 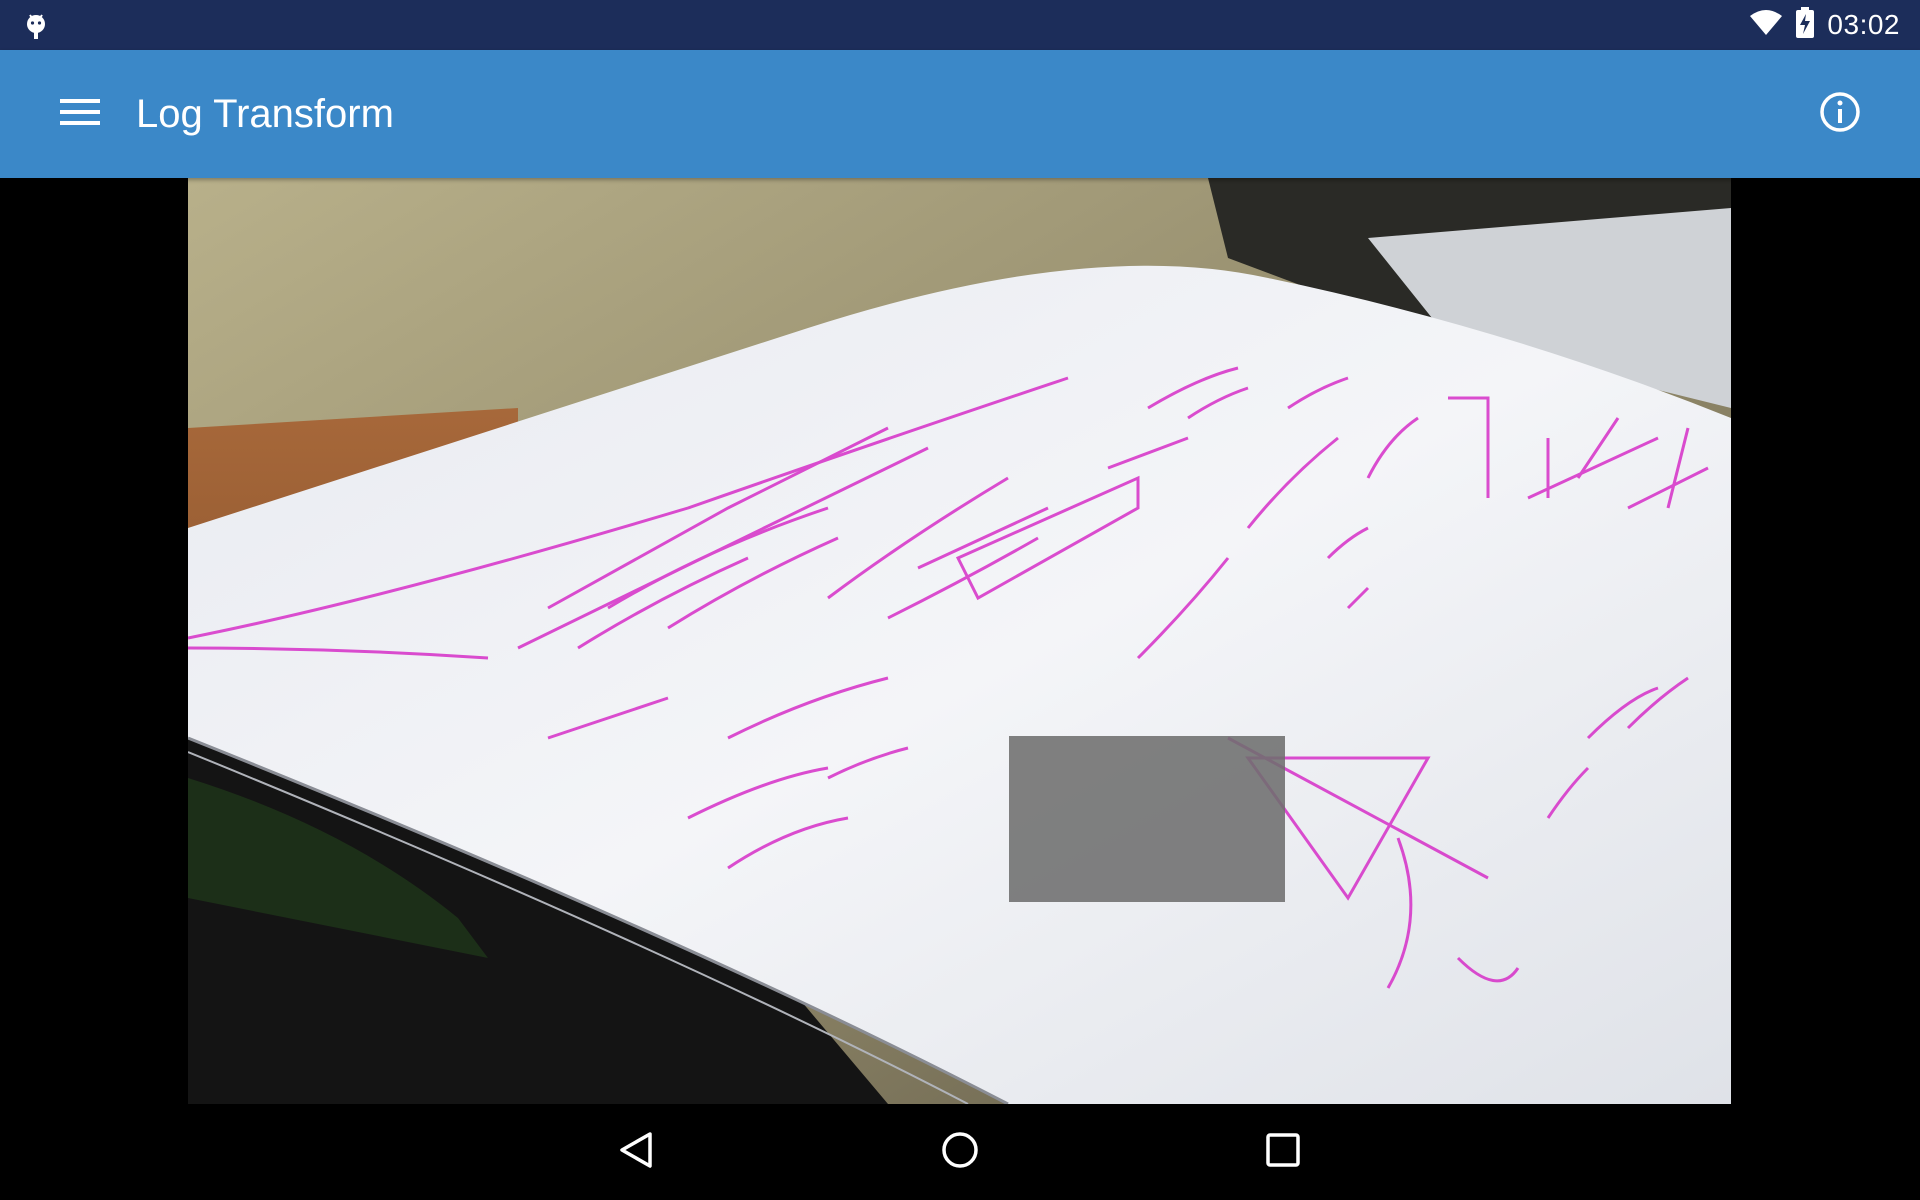 I want to click on system-nav-bar, so click(x=960, y=1152).